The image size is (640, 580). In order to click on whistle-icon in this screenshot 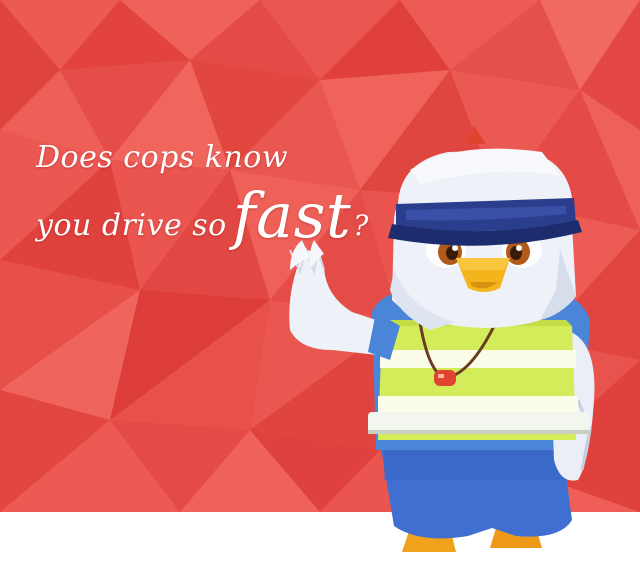, I will do `click(445, 378)`.